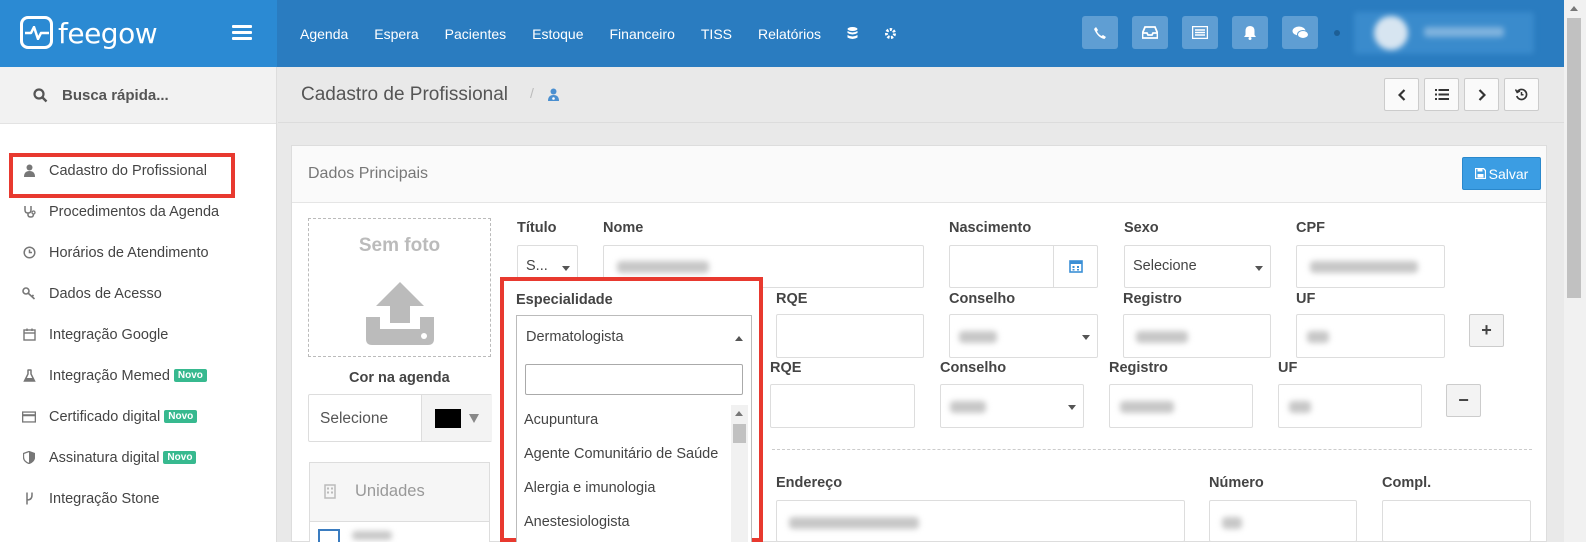 This screenshot has width=1586, height=542. What do you see at coordinates (29, 294) in the screenshot?
I see `key-icon` at bounding box center [29, 294].